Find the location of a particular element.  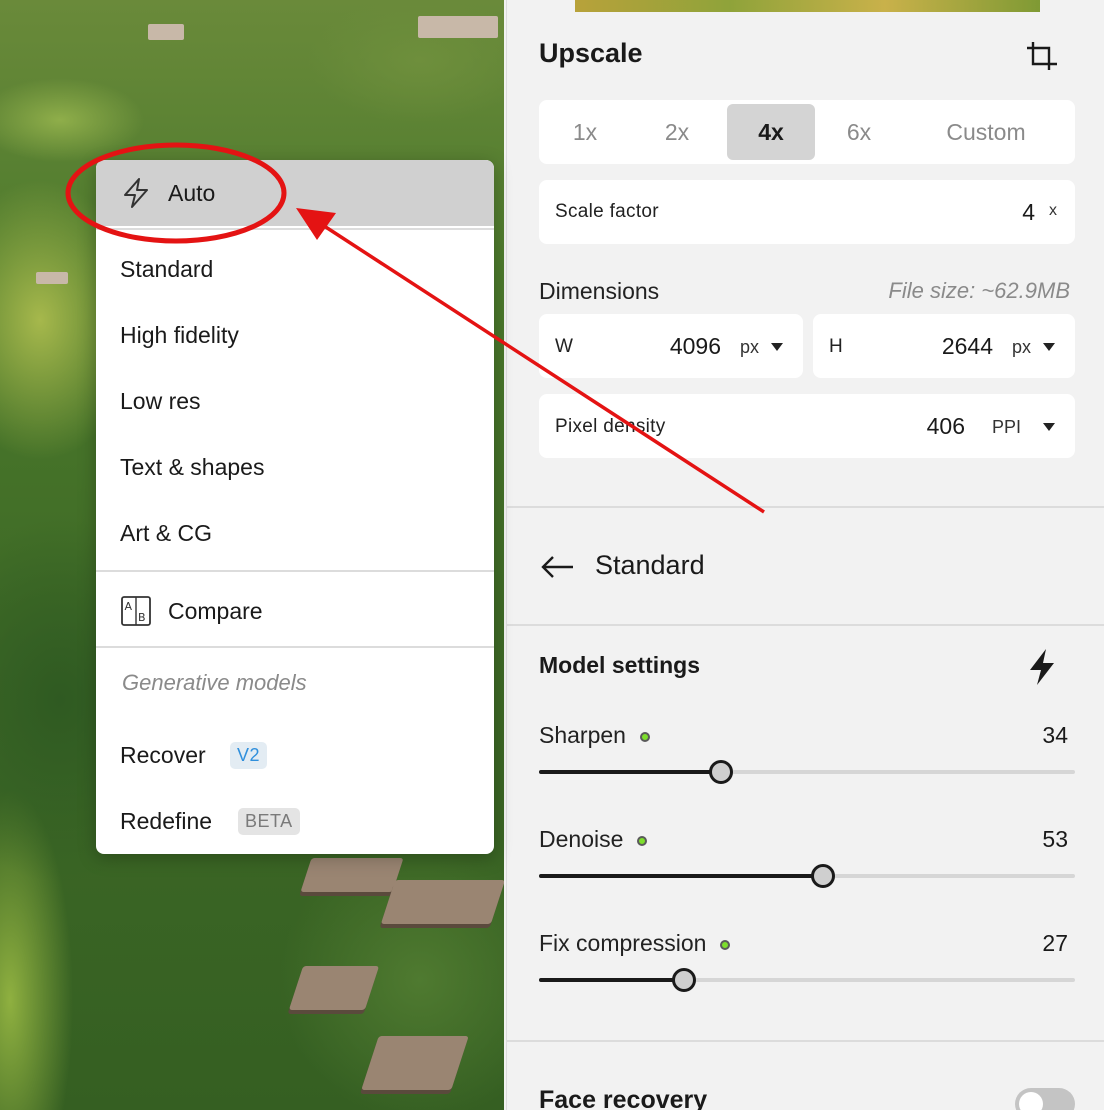

pixel-density-field: Pixel density 406 PPI is located at coordinates (807, 426).